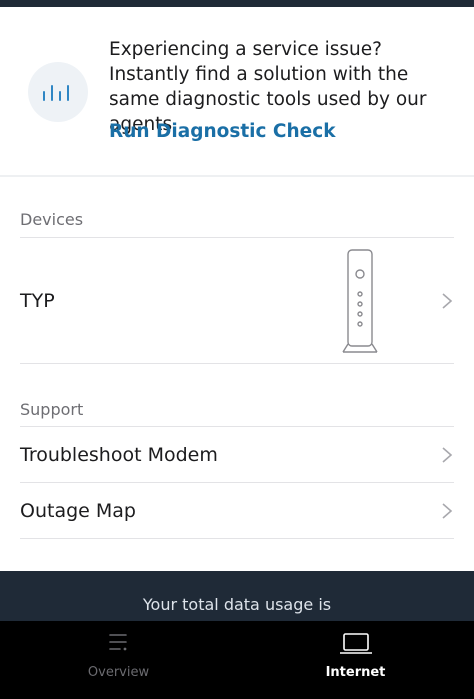 The height and width of the screenshot is (699, 474). I want to click on run-diagnostic-check-link: Run Diagnostic Check, so click(222, 131).